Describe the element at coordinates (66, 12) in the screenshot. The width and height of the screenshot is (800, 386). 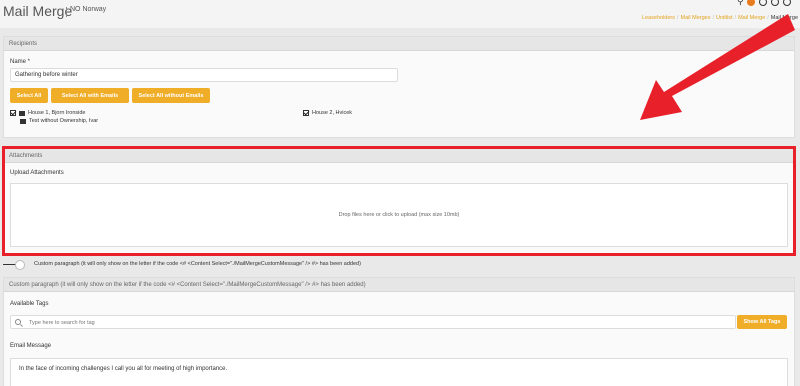
I see `title-divider` at that location.